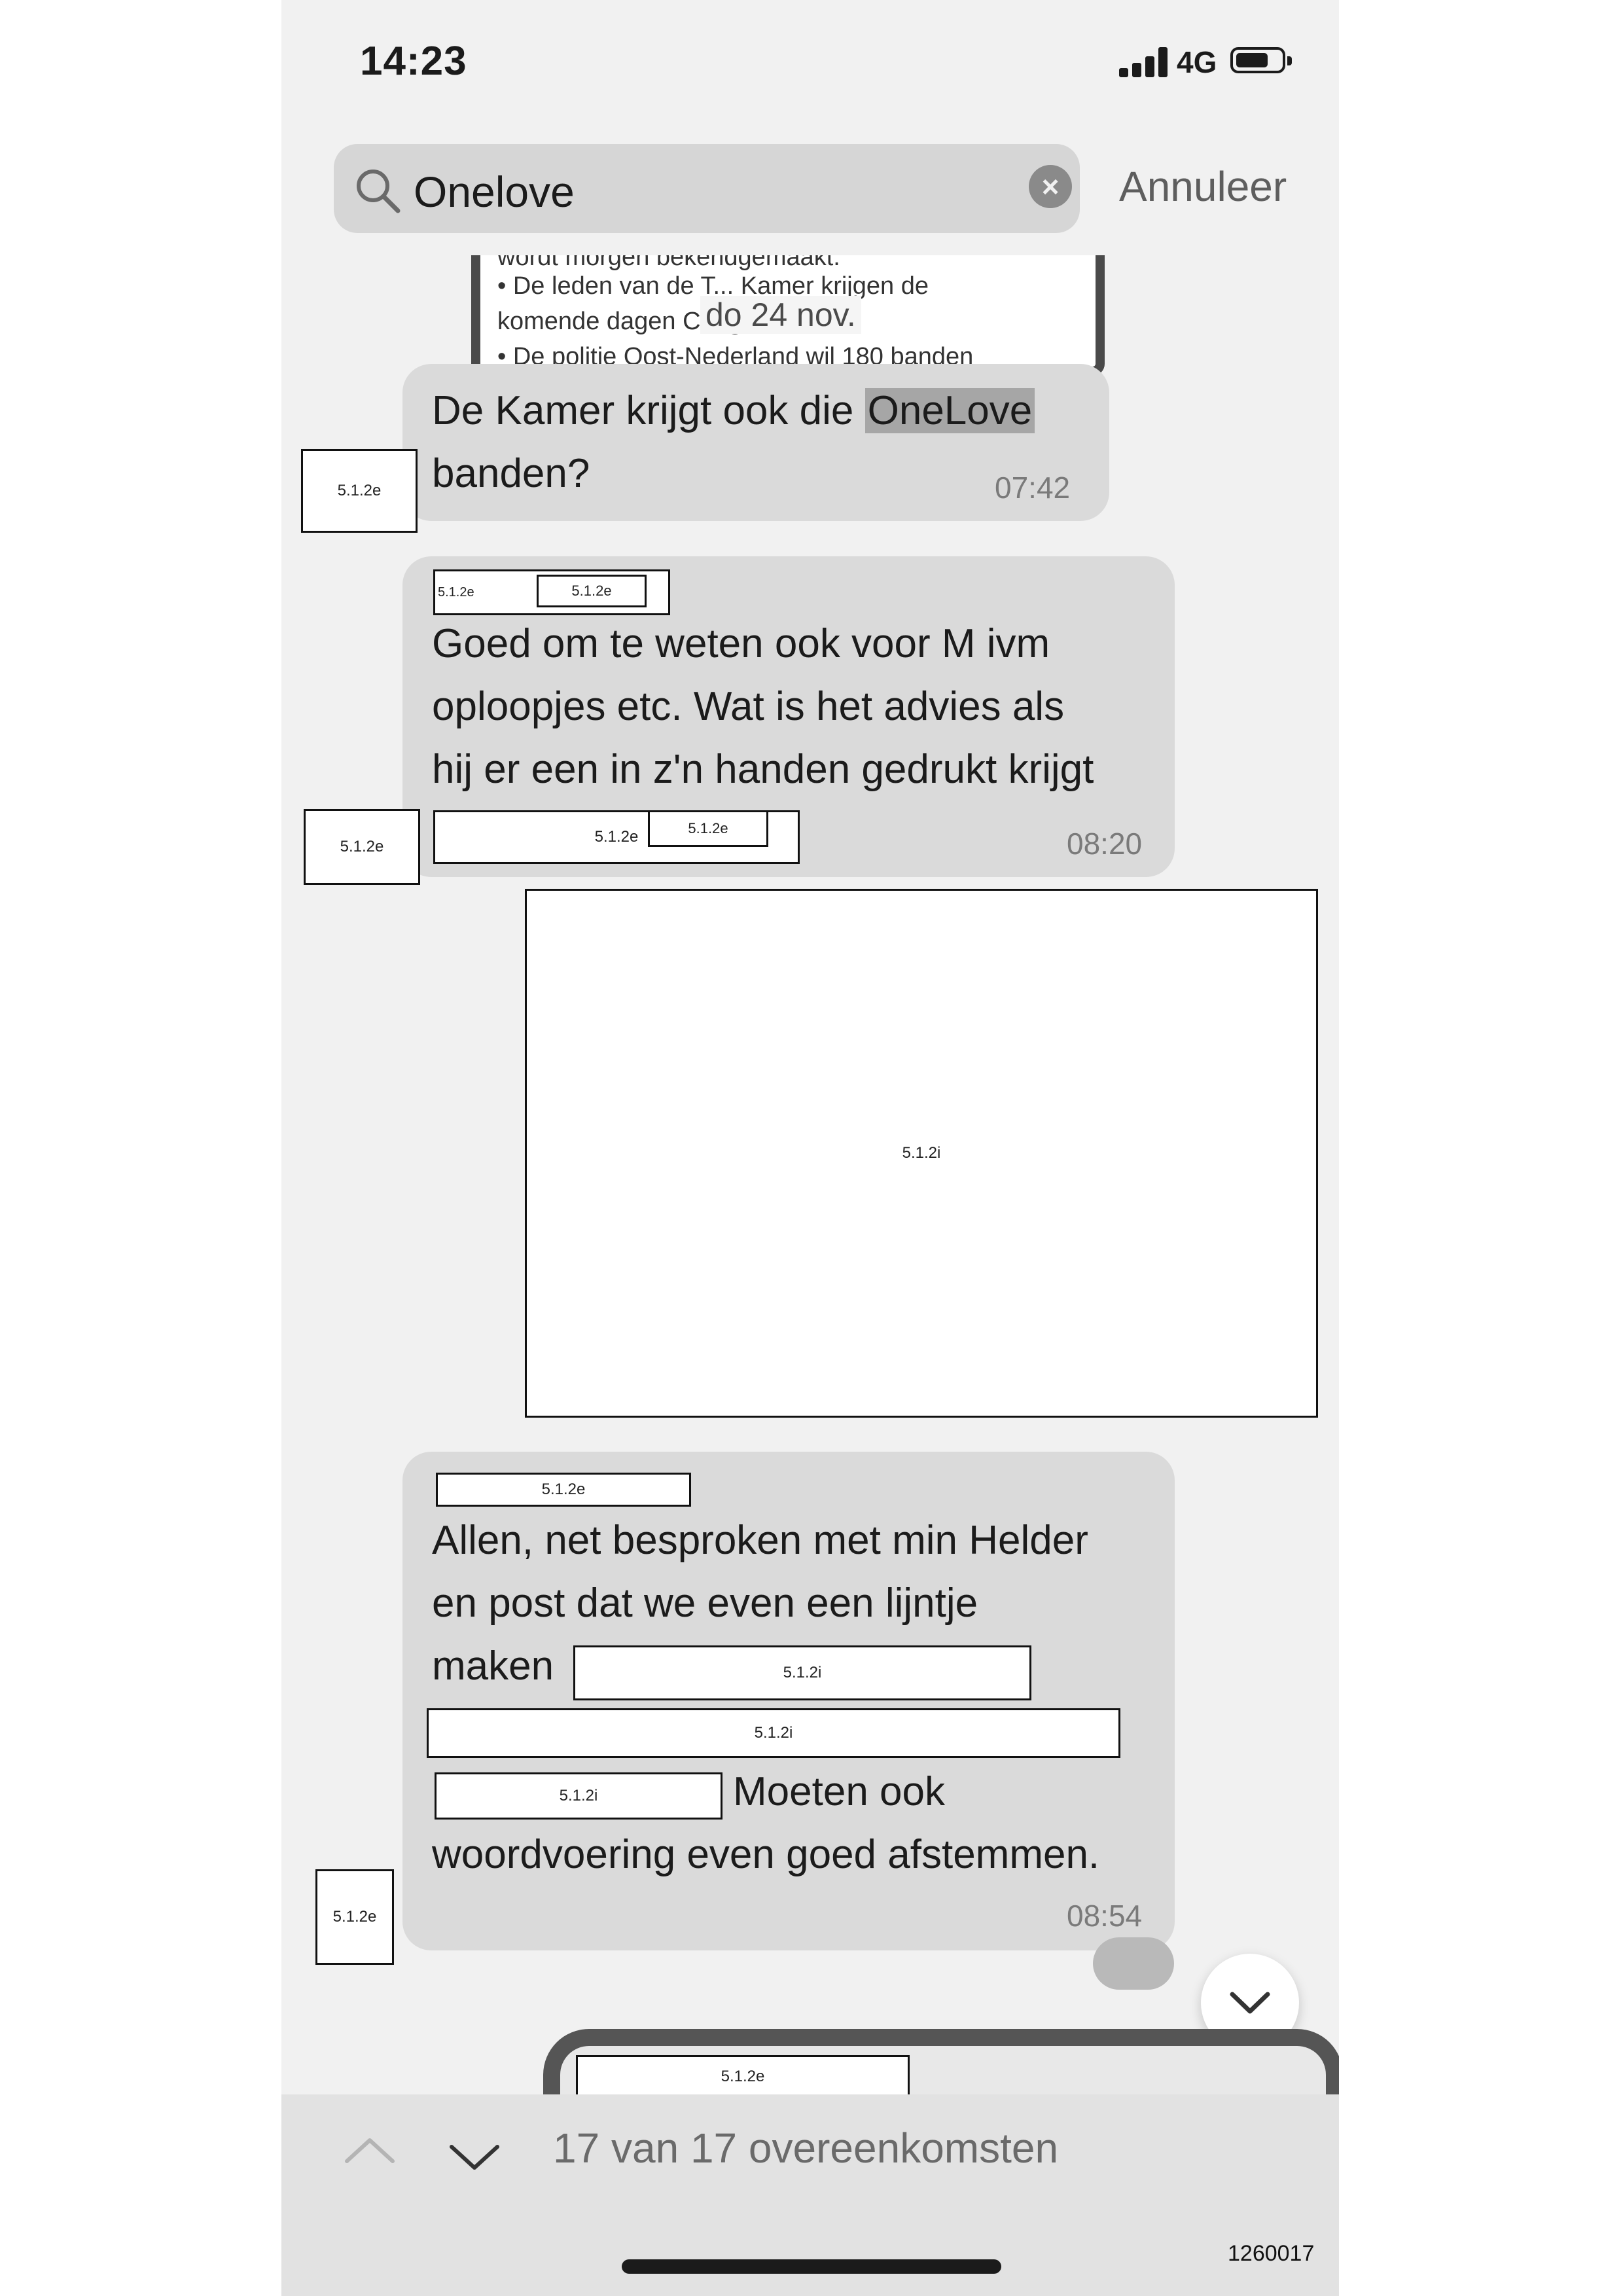  Describe the element at coordinates (733, 411) in the screenshot. I see `message-text: De Kamer krijgt ook die OneLove` at that location.